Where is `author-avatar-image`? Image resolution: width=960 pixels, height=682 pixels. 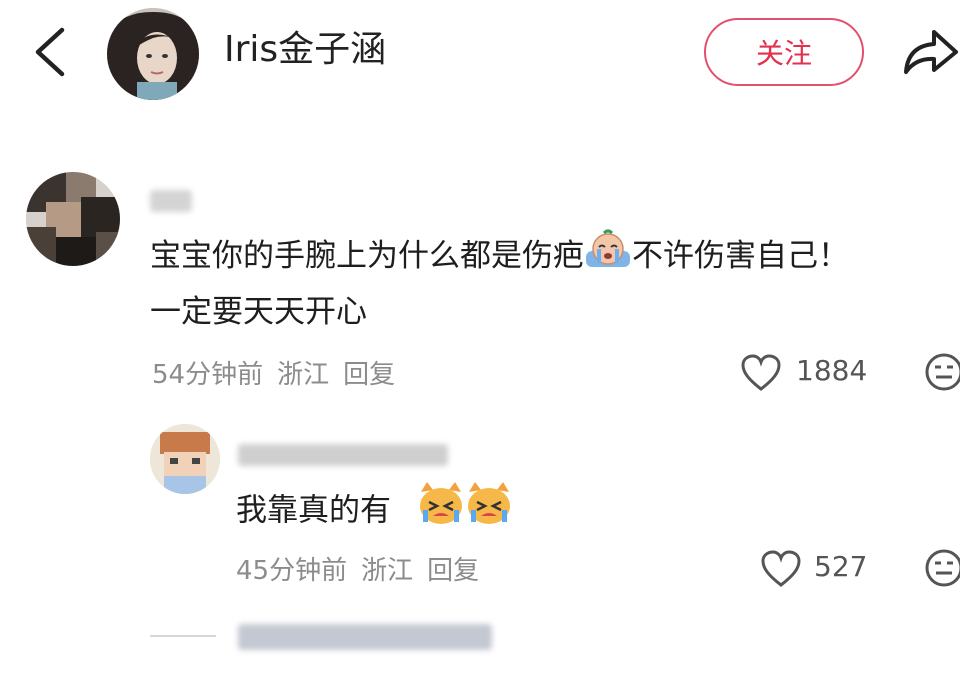
author-avatar-image is located at coordinates (153, 54).